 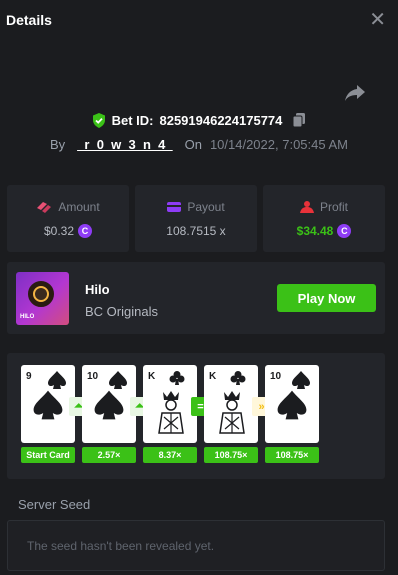 I want to click on bet-date: 10/14/2022, 7:05:45 AM, so click(x=278, y=144).